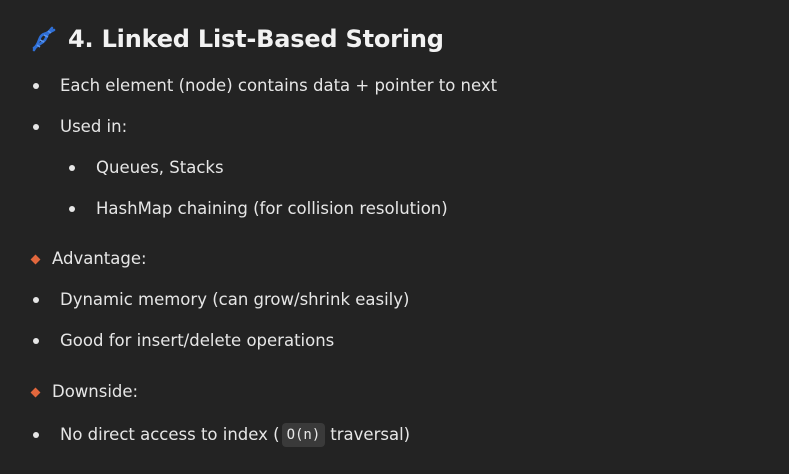  What do you see at coordinates (44, 39) in the screenshot?
I see `dna-icon` at bounding box center [44, 39].